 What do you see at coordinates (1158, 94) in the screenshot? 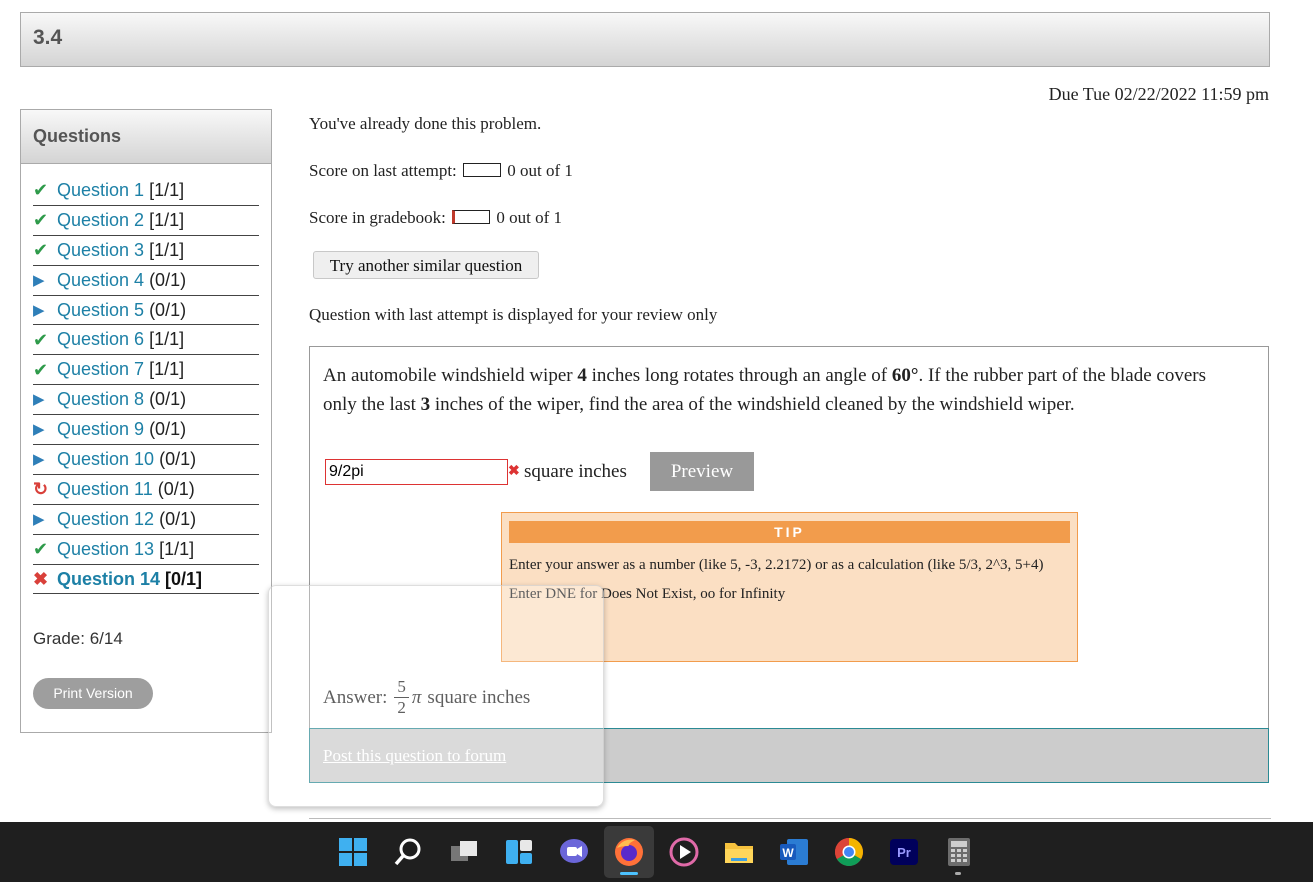
I see `due-date: Due Tue 02/22/2022 11:59 pm` at bounding box center [1158, 94].